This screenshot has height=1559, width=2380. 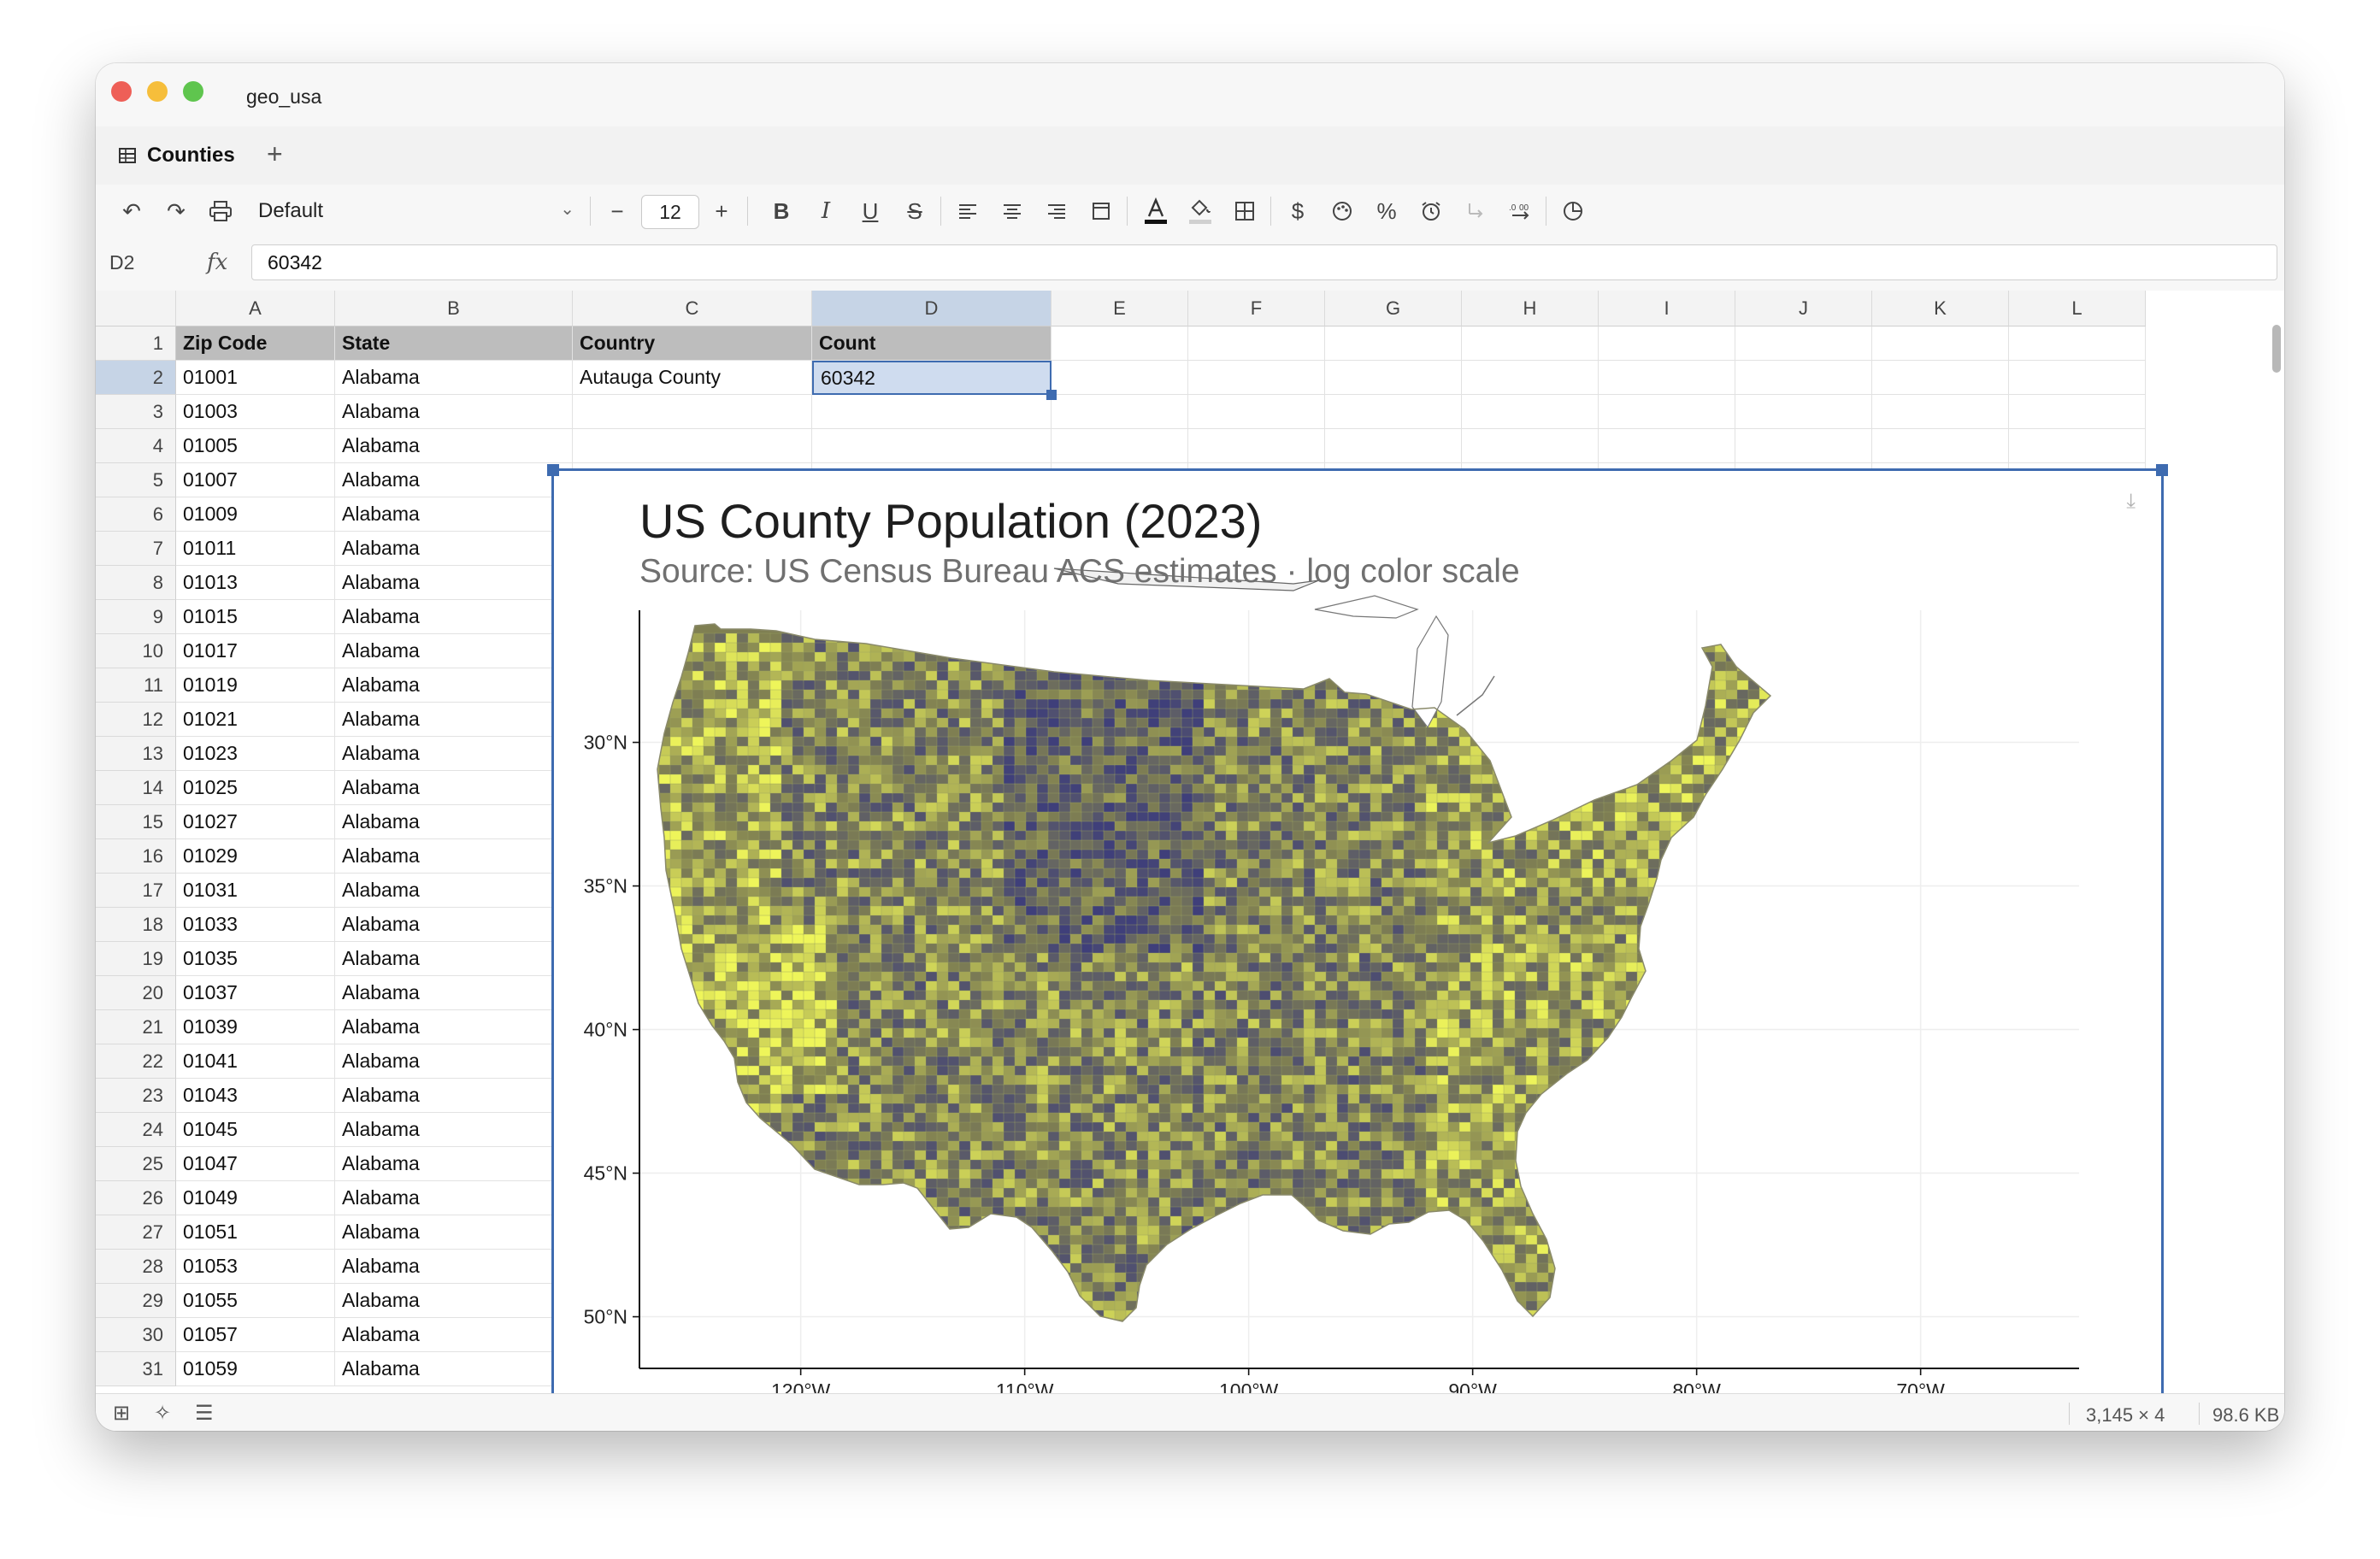 What do you see at coordinates (136, 446) in the screenshot?
I see `row-header: 4` at bounding box center [136, 446].